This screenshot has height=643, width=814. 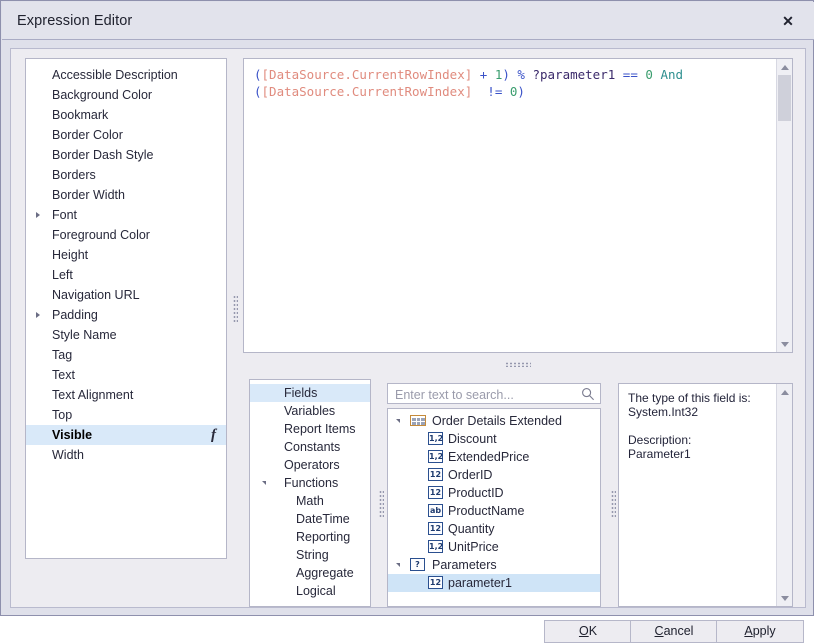 What do you see at coordinates (126, 415) in the screenshot?
I see `property-row-top: Top` at bounding box center [126, 415].